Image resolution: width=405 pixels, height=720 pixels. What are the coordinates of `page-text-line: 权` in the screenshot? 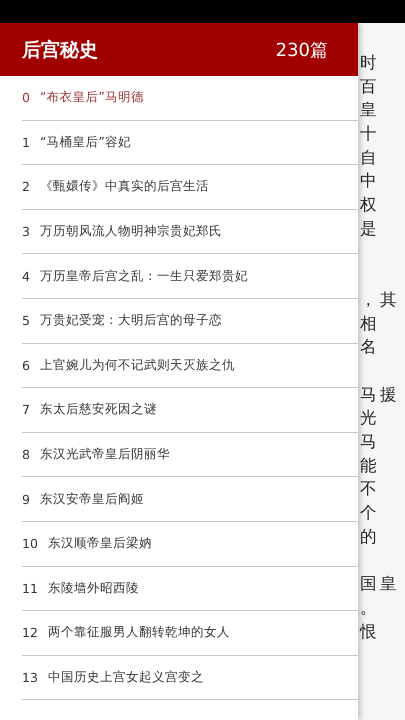 It's located at (370, 205).